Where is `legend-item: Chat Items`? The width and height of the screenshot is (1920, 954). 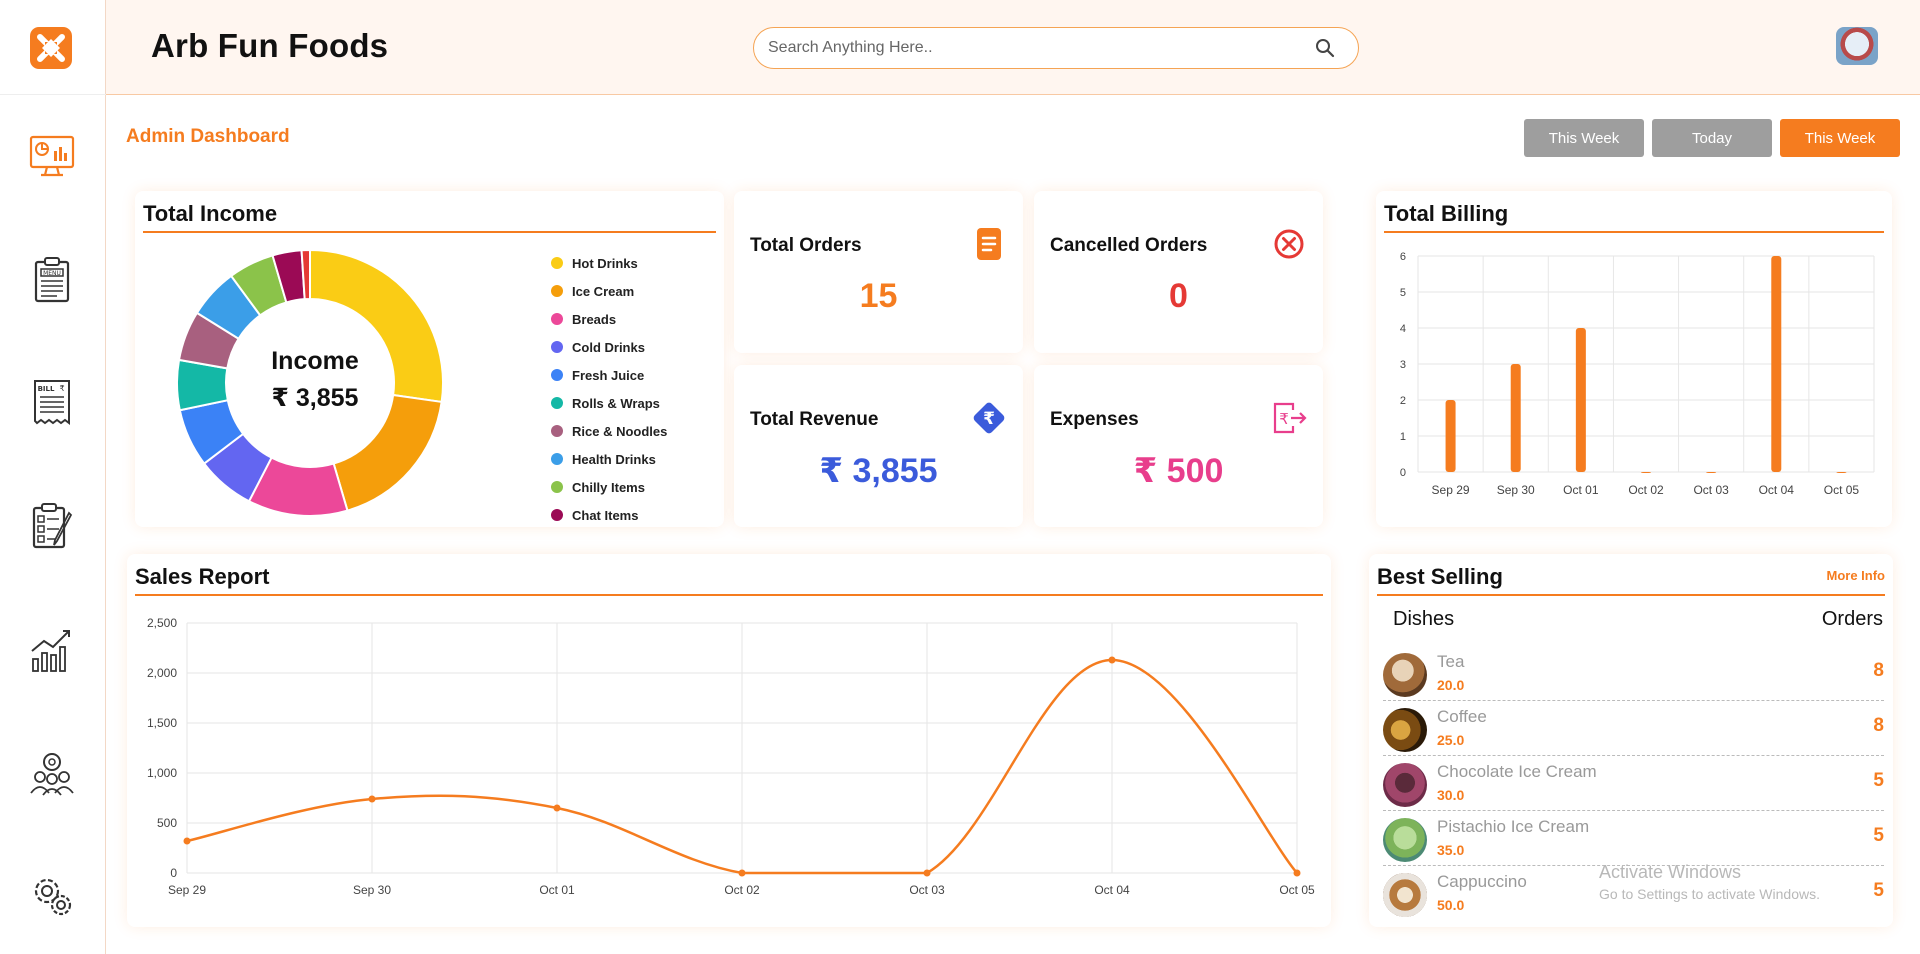 legend-item: Chat Items is located at coordinates (609, 515).